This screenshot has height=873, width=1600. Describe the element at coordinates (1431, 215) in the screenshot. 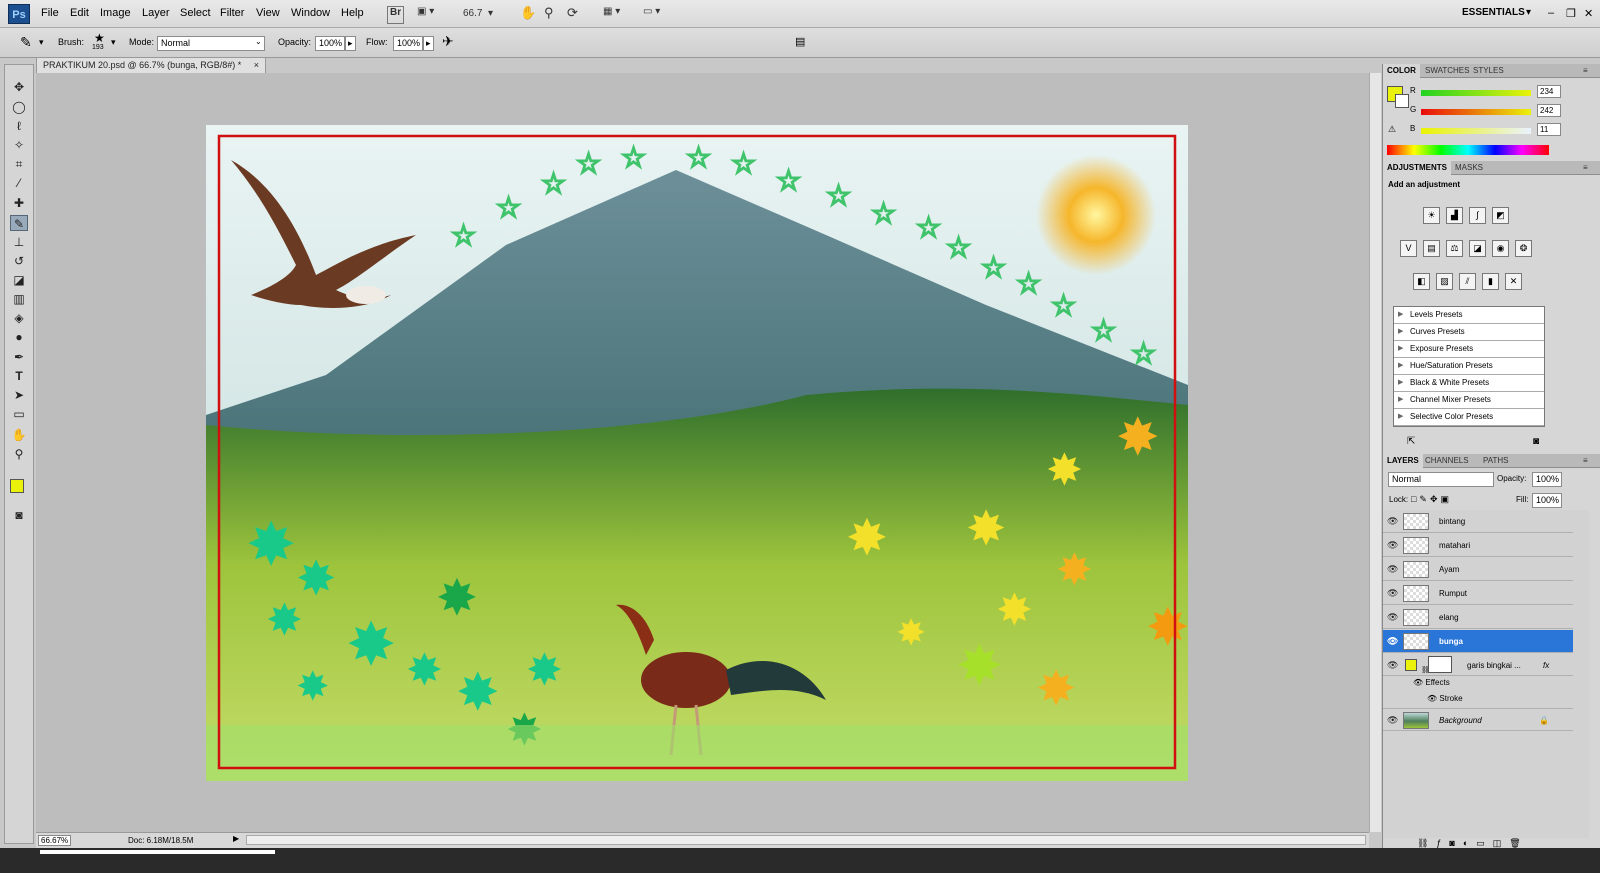

I see `brightness-icon: ☀` at that location.